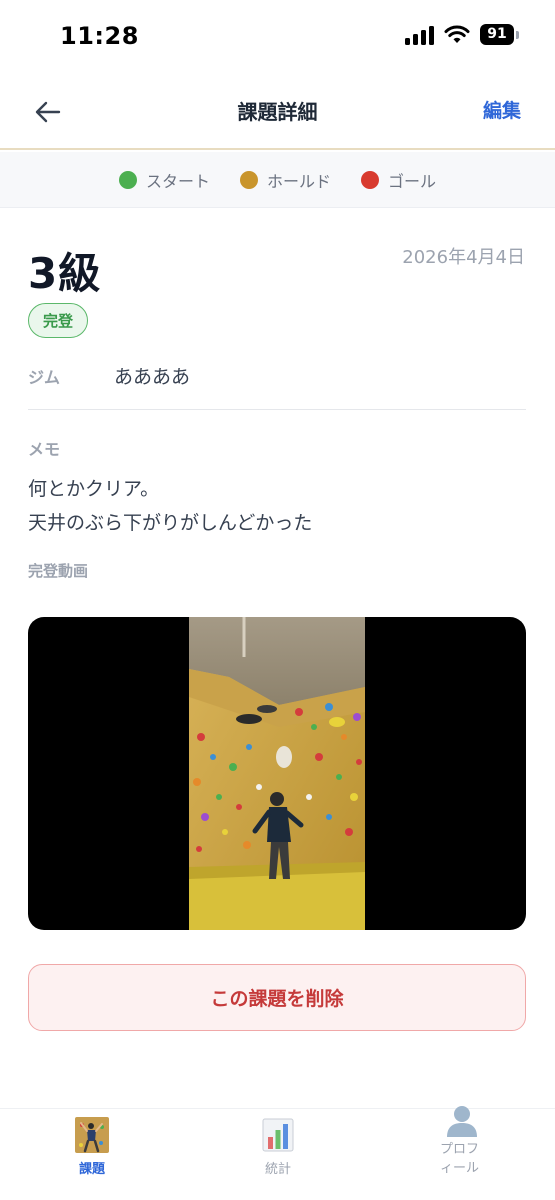 This screenshot has height=1200, width=555. Describe the element at coordinates (370, 179) in the screenshot. I see `goal-dot-icon` at that location.